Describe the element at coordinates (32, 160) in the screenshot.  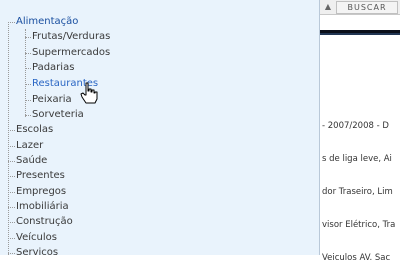
I see `tree-item-label: Saúde` at that location.